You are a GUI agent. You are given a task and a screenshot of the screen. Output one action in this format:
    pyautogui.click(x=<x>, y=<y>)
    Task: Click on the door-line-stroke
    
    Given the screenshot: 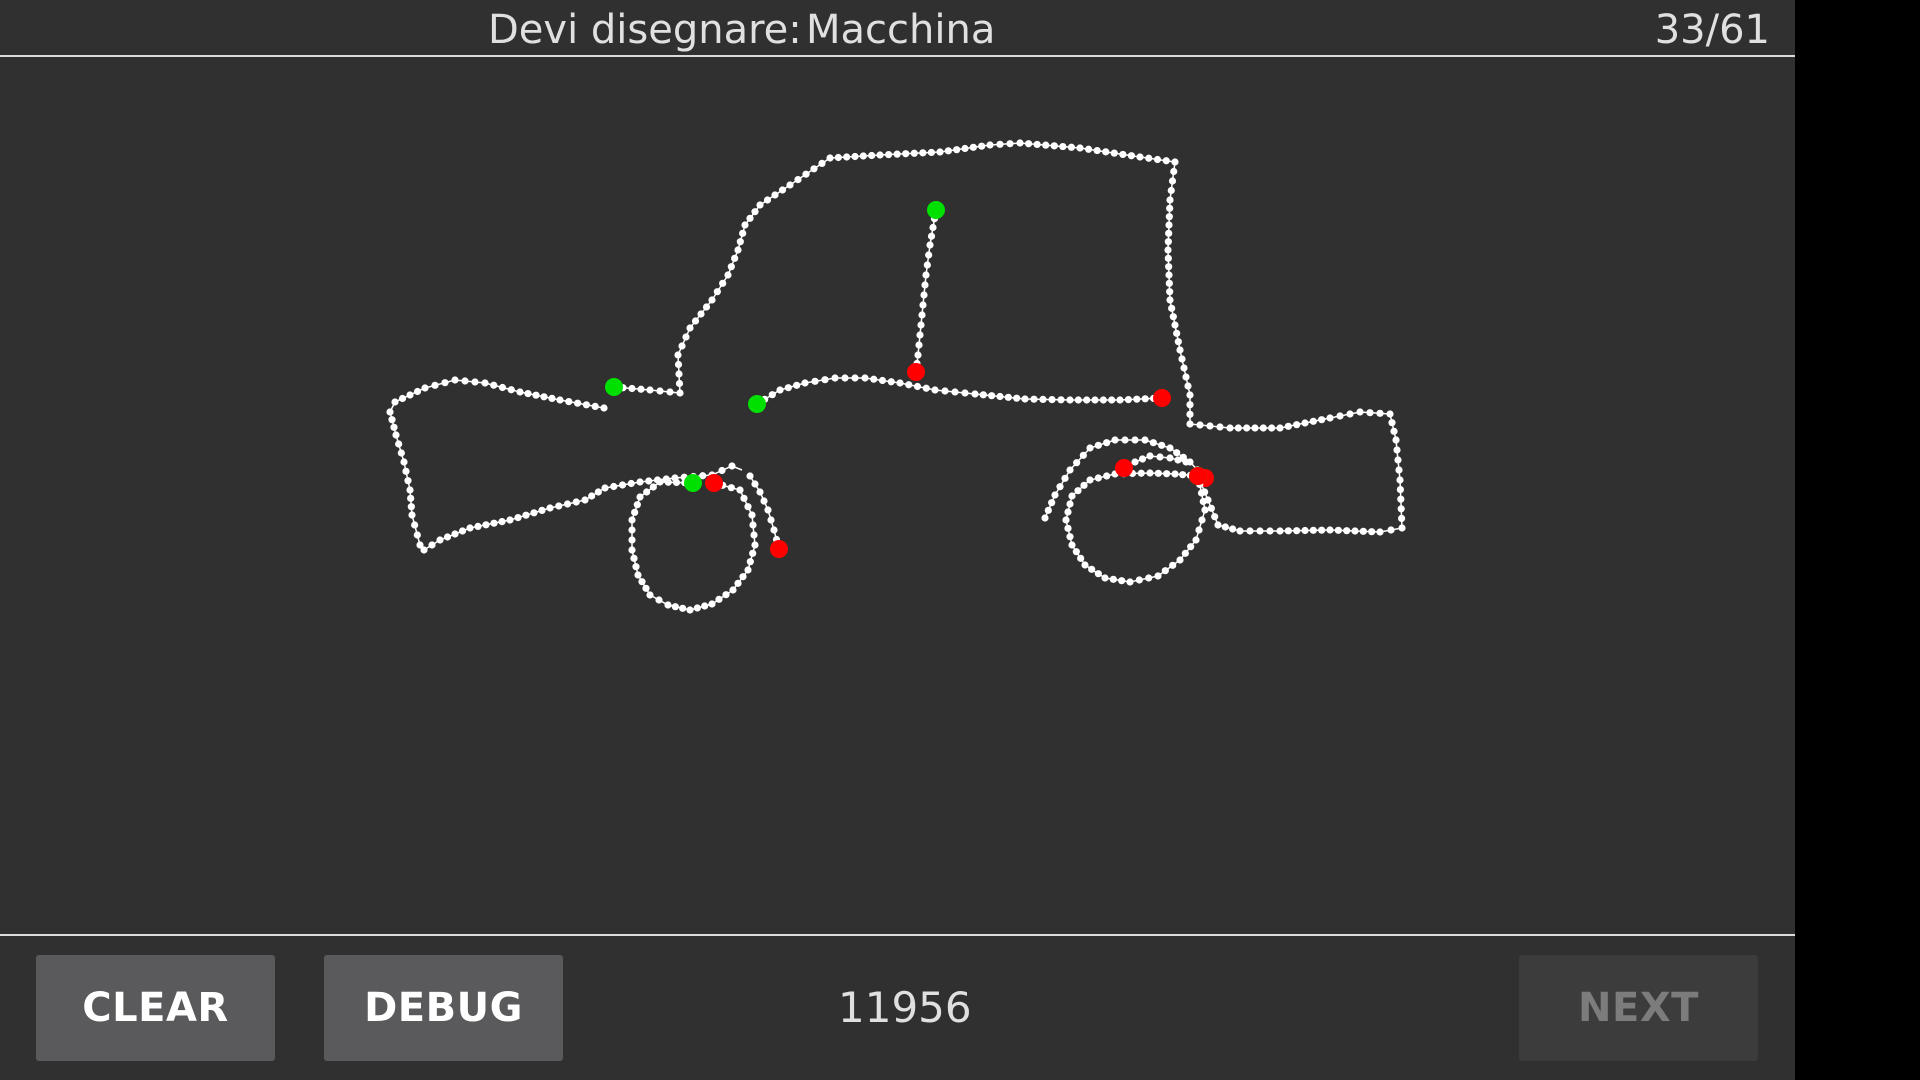 What is the action you would take?
    pyautogui.click(x=959, y=393)
    